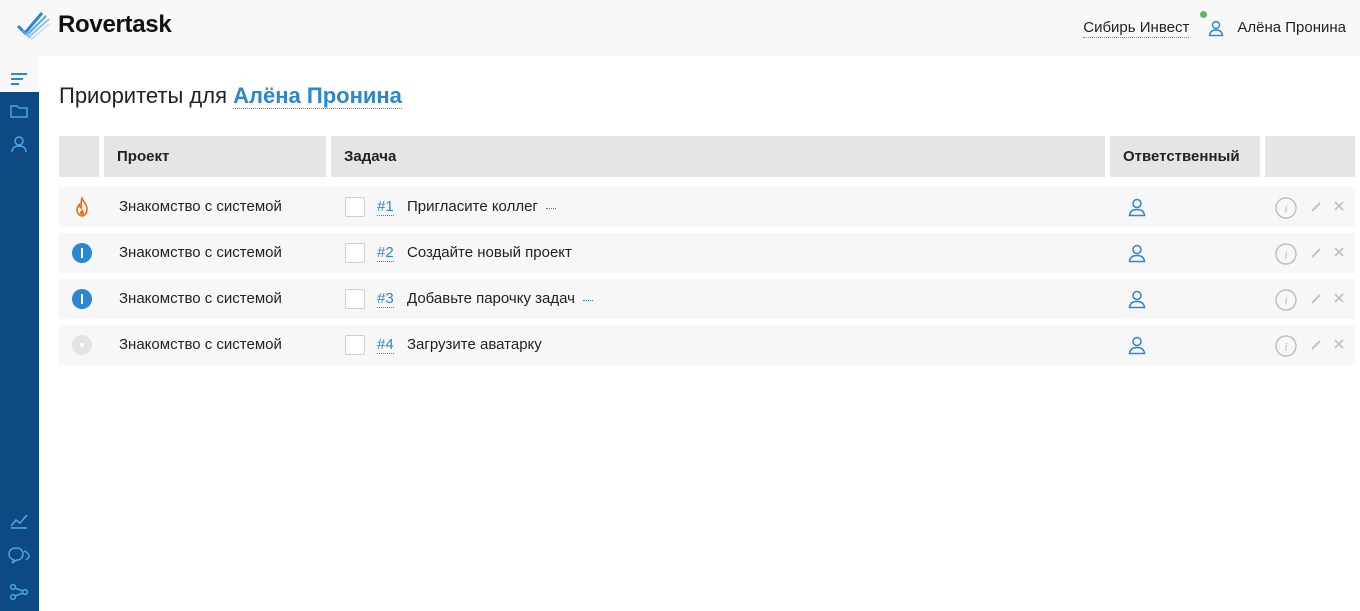 Image resolution: width=1360 pixels, height=611 pixels. What do you see at coordinates (82, 206) in the screenshot?
I see `fire-icon` at bounding box center [82, 206].